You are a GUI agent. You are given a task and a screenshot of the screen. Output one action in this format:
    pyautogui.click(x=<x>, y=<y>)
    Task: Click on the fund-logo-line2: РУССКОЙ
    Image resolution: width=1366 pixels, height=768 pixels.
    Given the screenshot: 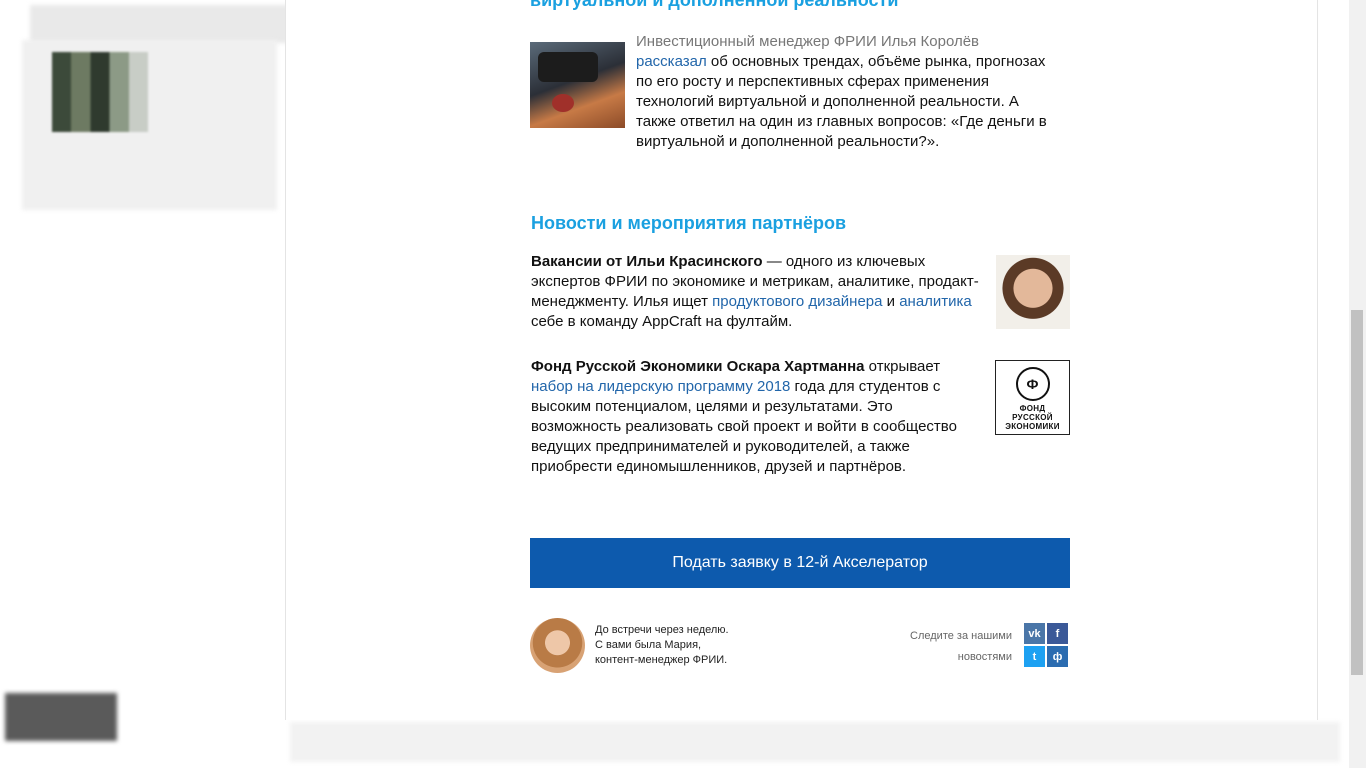 What is the action you would take?
    pyautogui.click(x=1032, y=417)
    